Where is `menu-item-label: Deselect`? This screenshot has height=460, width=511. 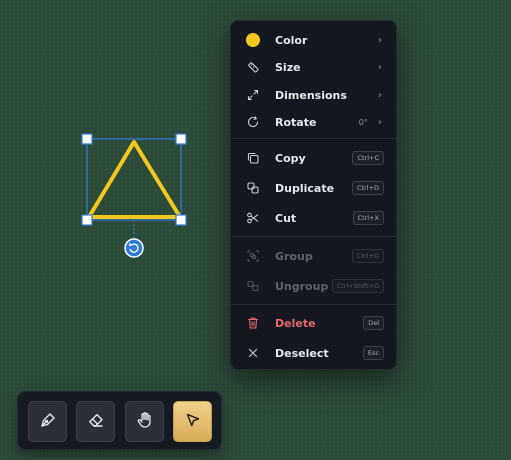
menu-item-label: Deselect is located at coordinates (302, 353).